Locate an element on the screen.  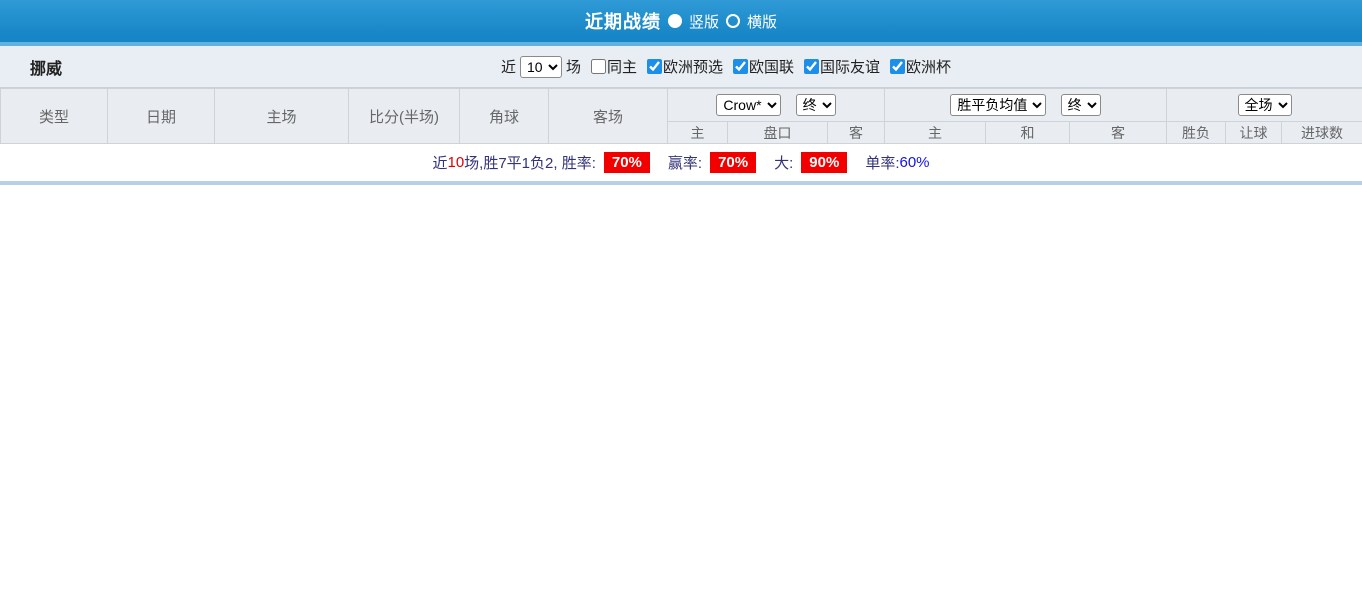
vertical-layout-radio is located at coordinates (674, 21).